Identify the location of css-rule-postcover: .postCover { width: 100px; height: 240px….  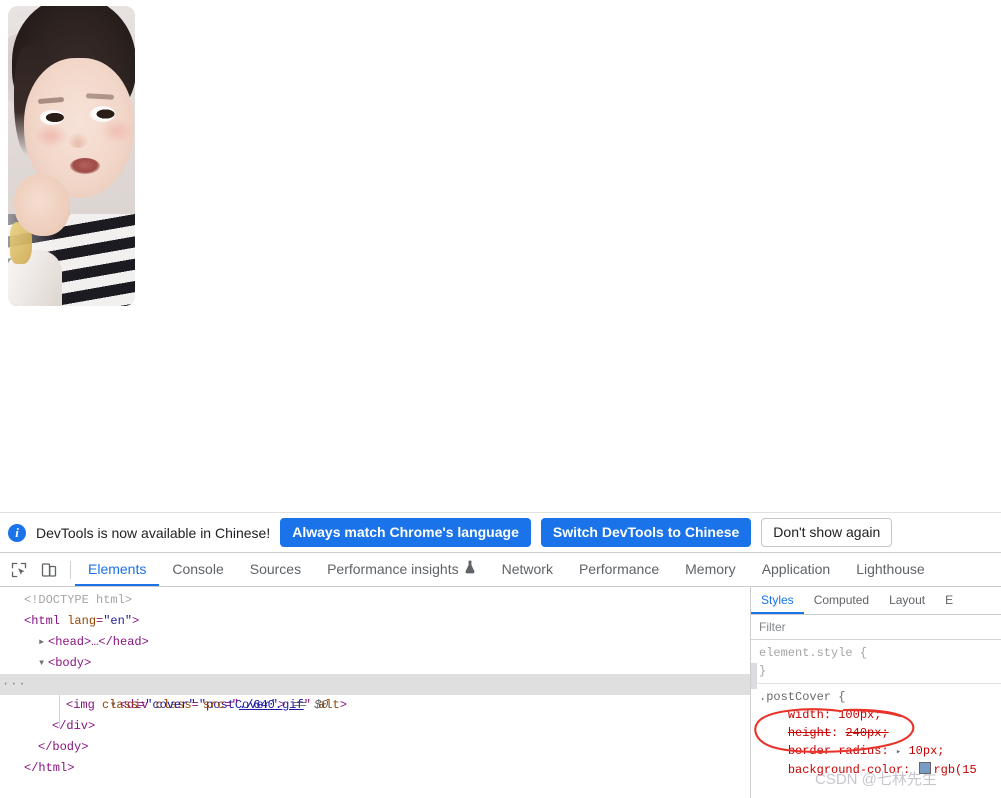
(876, 731).